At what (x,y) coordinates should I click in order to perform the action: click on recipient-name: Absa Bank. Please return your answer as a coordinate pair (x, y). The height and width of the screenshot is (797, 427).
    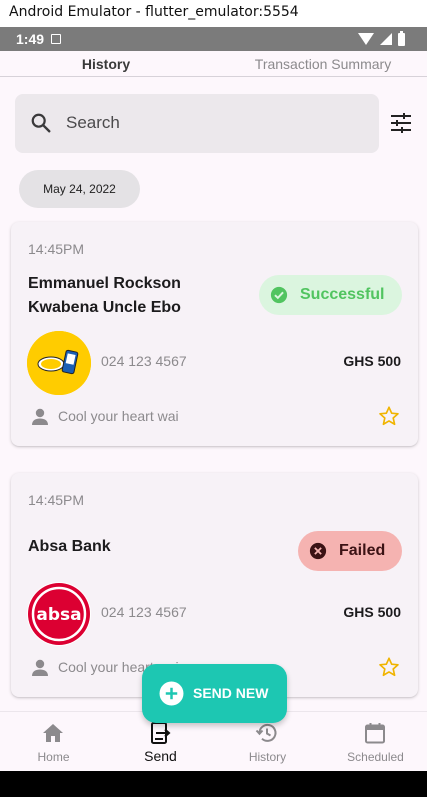
    Looking at the image, I should click on (69, 546).